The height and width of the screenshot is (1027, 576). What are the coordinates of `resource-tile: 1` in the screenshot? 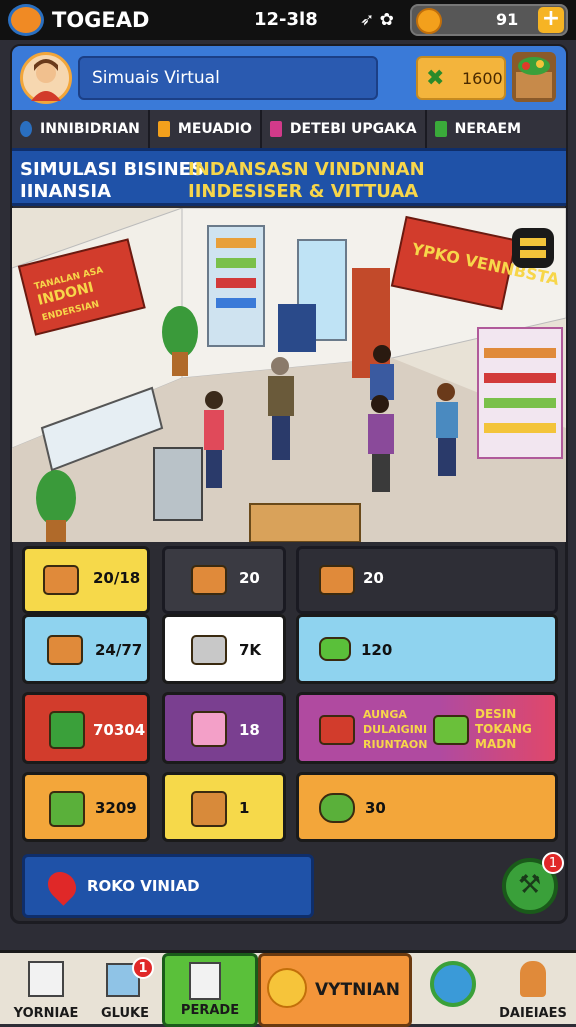 It's located at (224, 807).